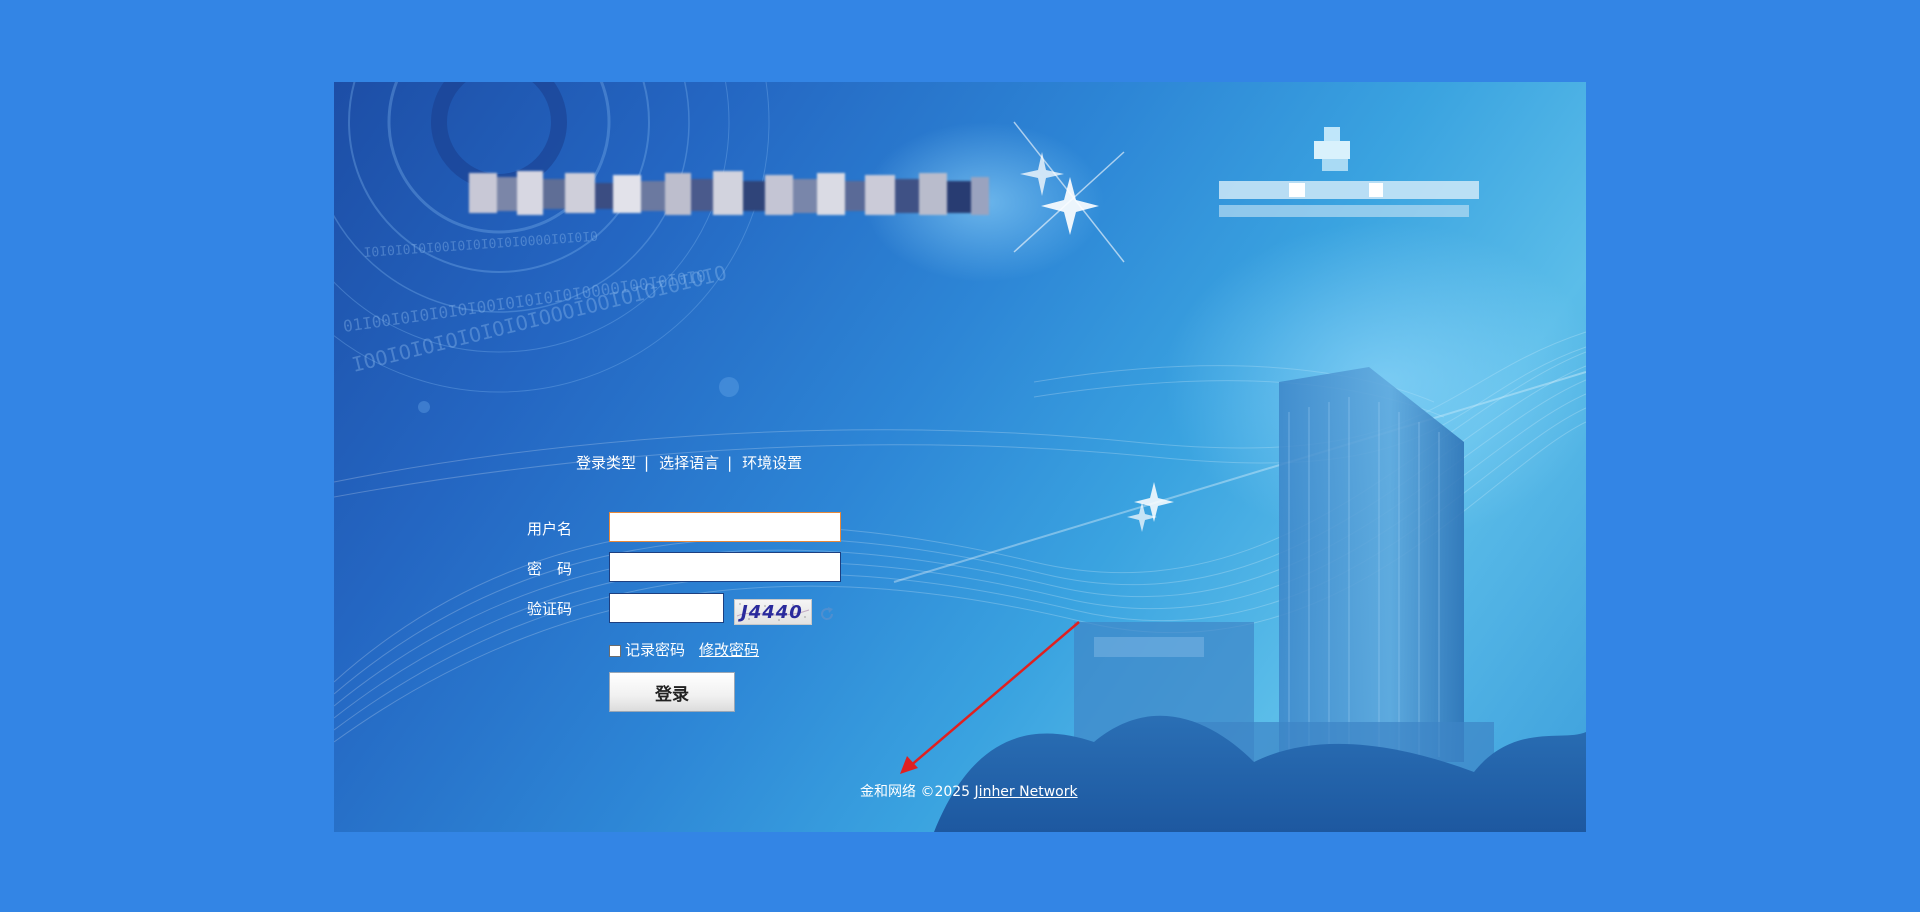 The height and width of the screenshot is (912, 1920). I want to click on footer-copyright: 金和网络 ©2025, so click(915, 792).